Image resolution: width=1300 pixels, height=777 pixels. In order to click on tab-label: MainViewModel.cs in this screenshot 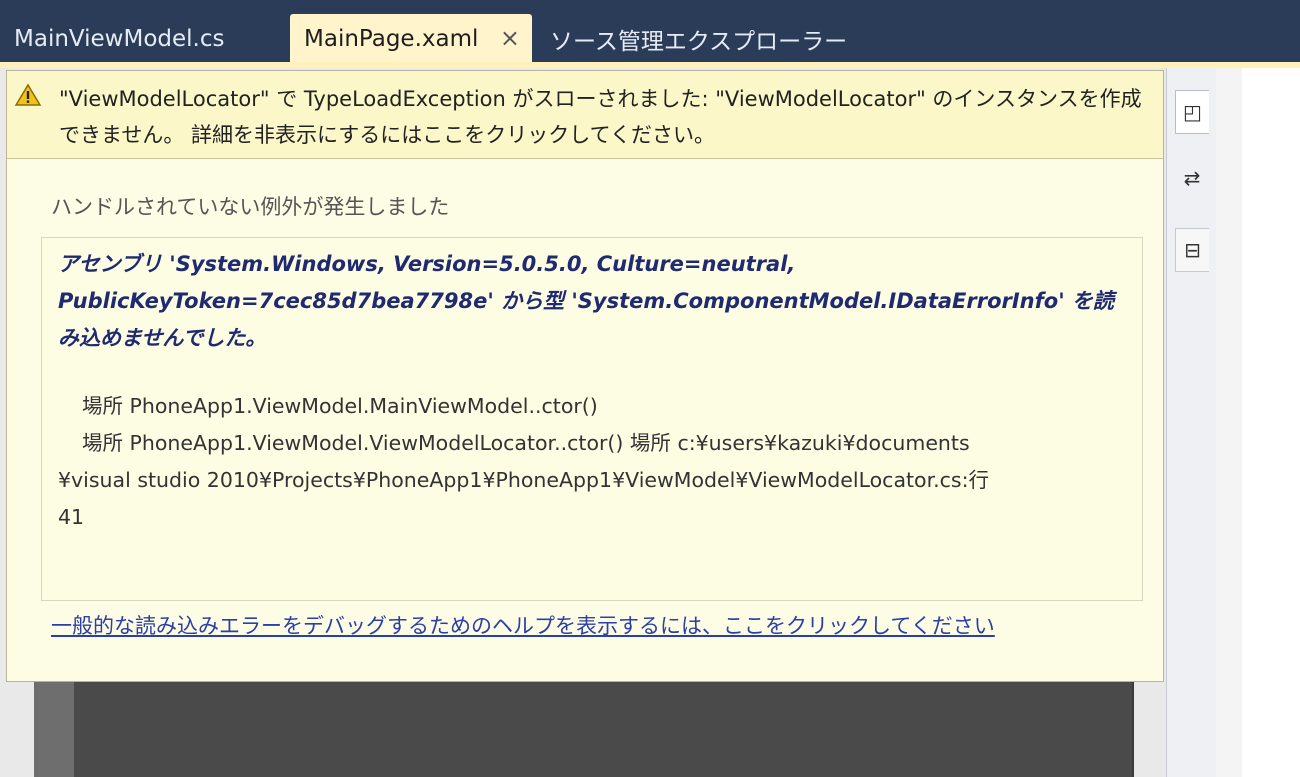, I will do `click(119, 39)`.